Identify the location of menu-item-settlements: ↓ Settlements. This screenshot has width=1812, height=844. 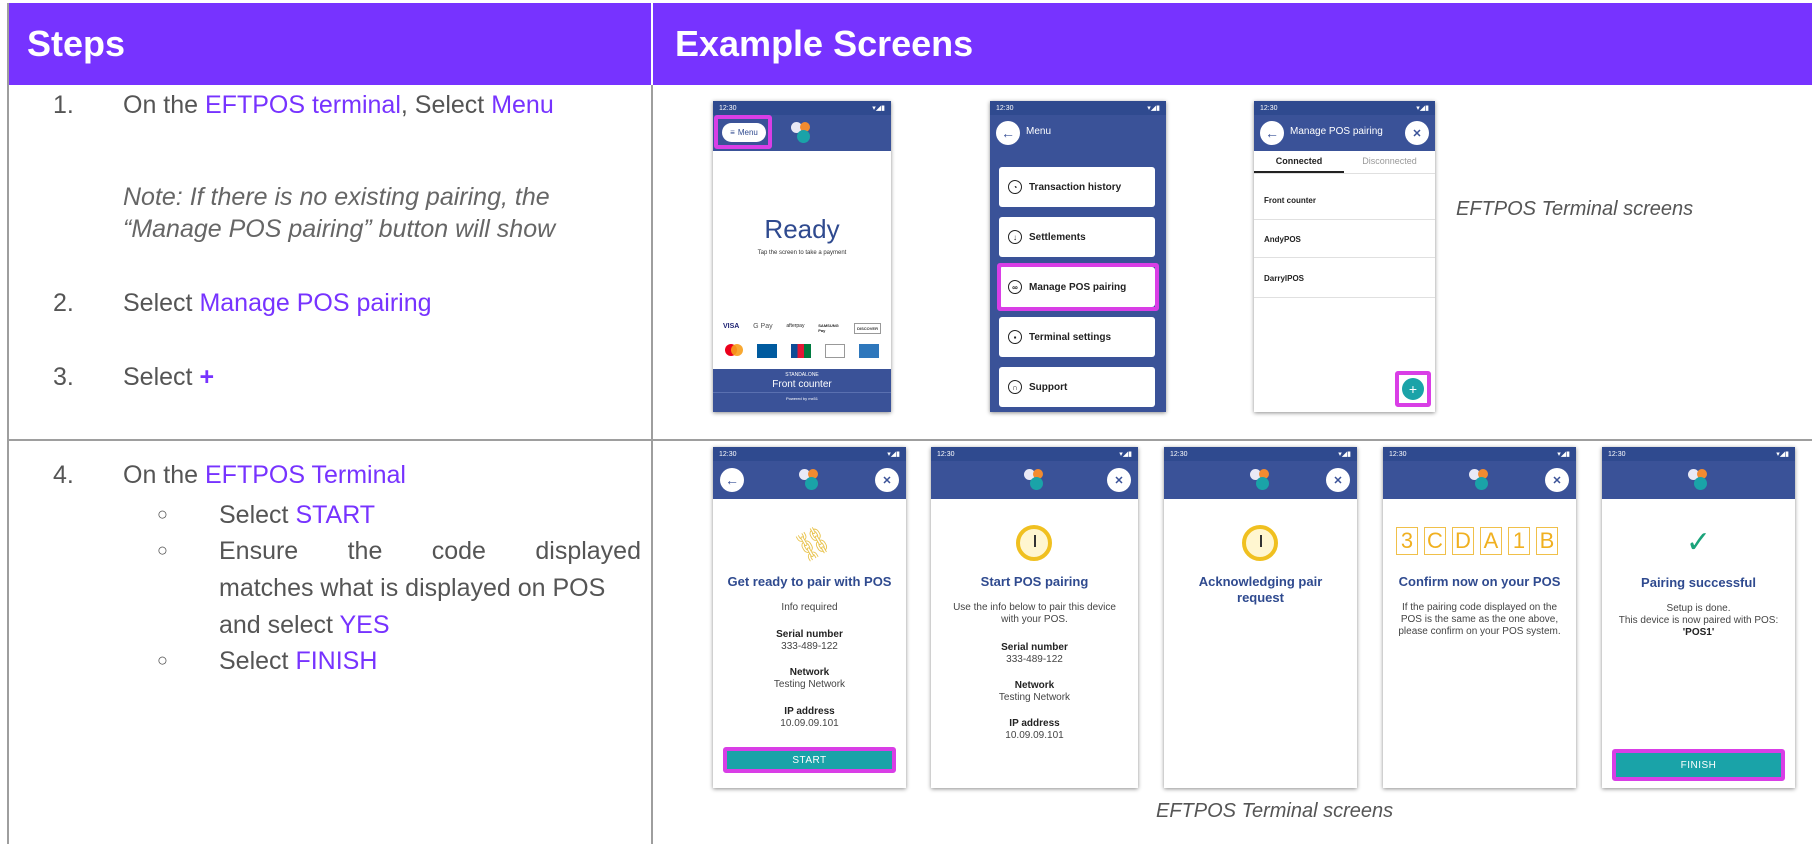
(1077, 237).